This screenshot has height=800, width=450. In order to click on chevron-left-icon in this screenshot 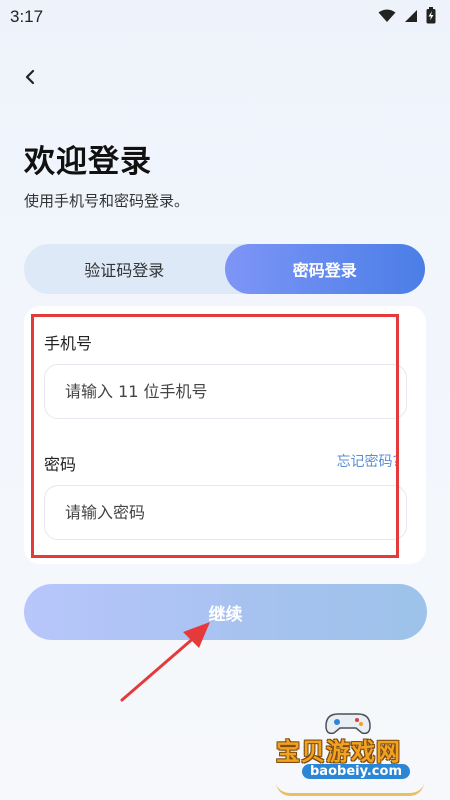, I will do `click(30, 79)`.